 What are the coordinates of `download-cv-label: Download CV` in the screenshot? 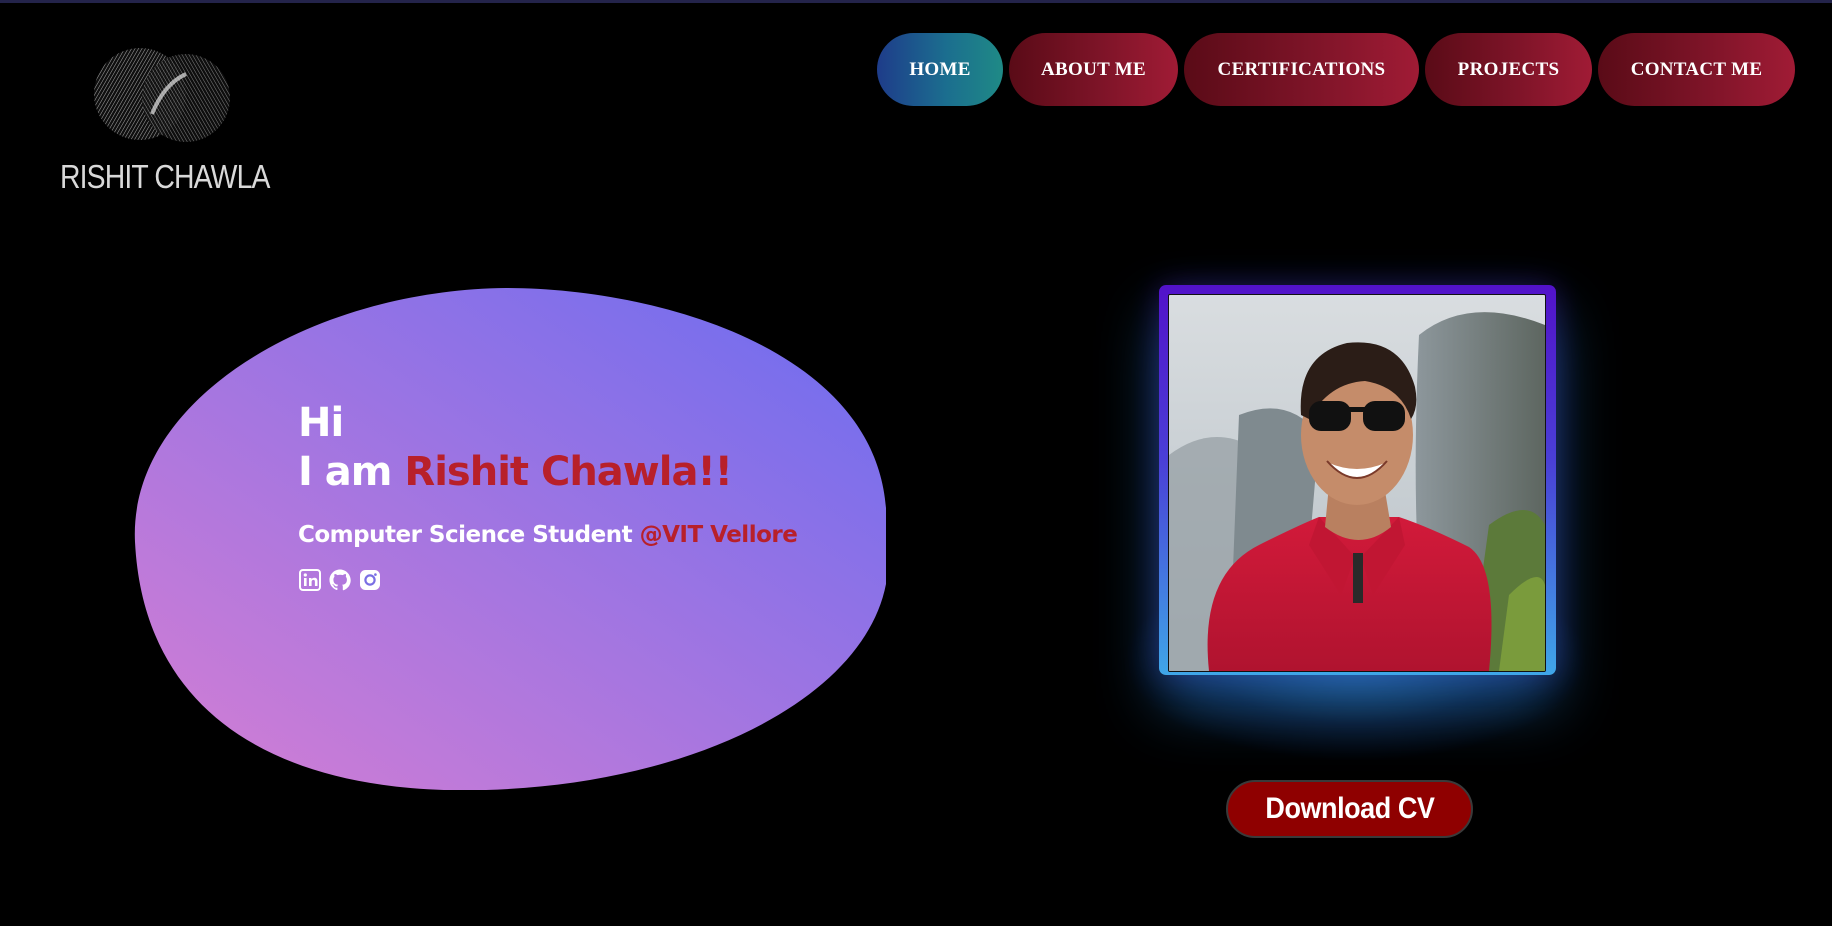 It's located at (1349, 808).